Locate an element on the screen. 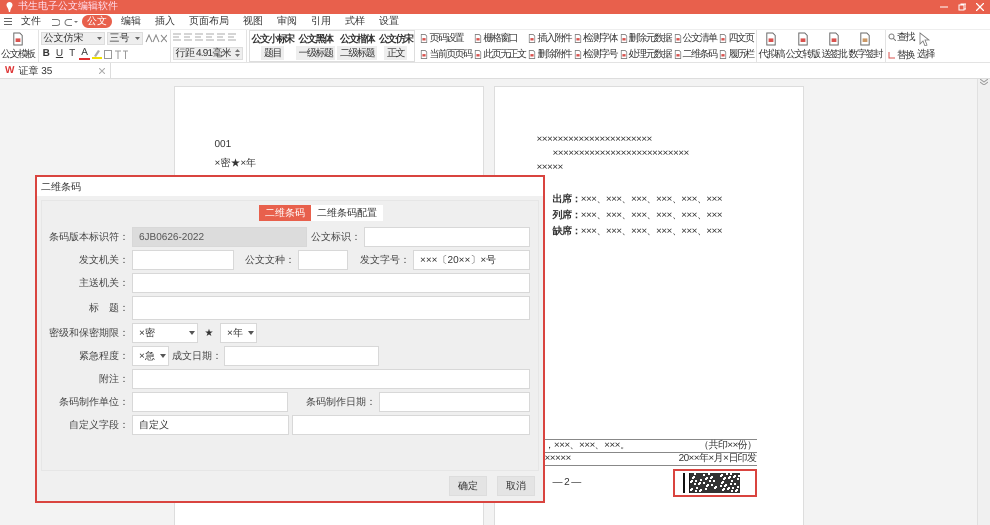  menu-tab: 审阅 is located at coordinates (287, 21).